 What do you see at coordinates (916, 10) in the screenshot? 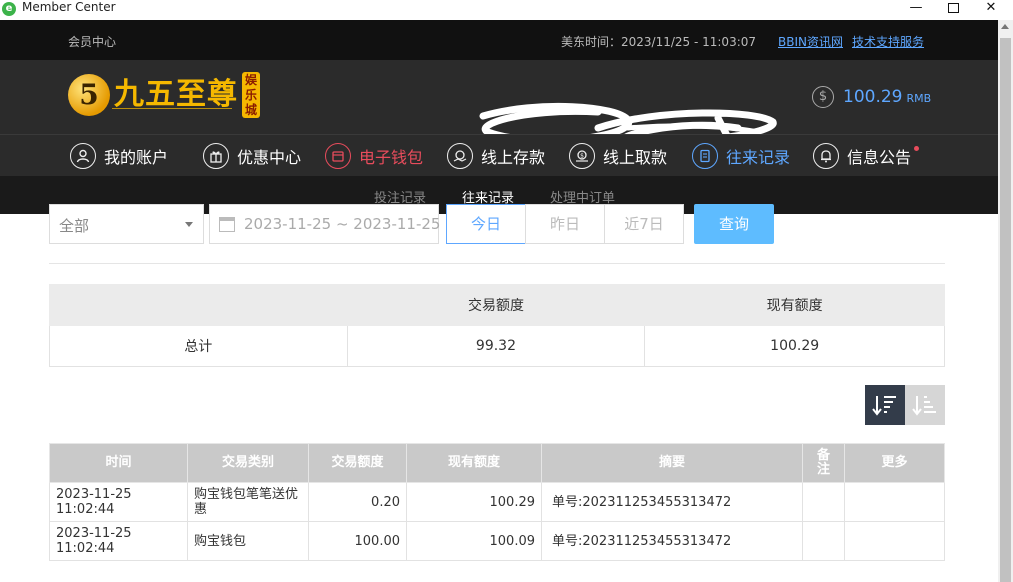
I see `minimize-button: —` at bounding box center [916, 10].